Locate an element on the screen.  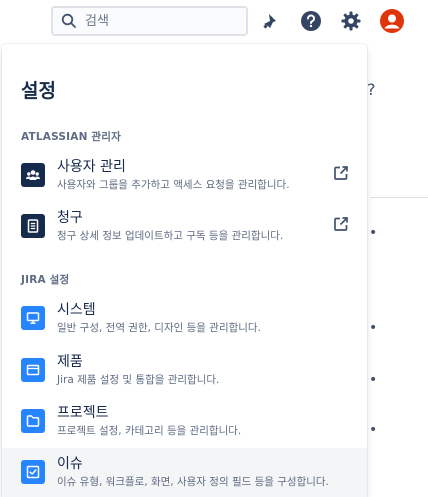
users-icon is located at coordinates (33, 175).